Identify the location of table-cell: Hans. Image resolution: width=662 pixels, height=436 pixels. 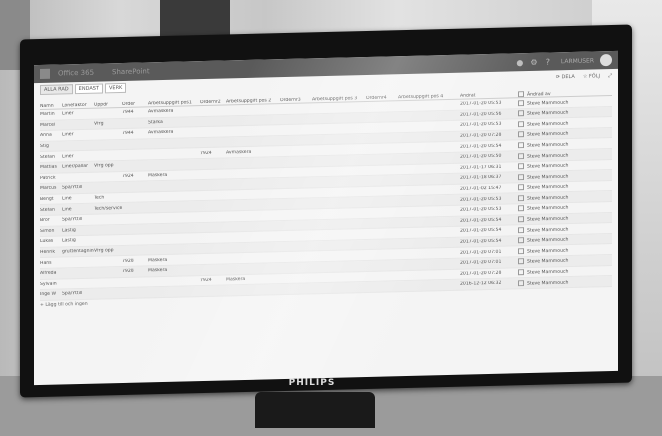
(51, 262).